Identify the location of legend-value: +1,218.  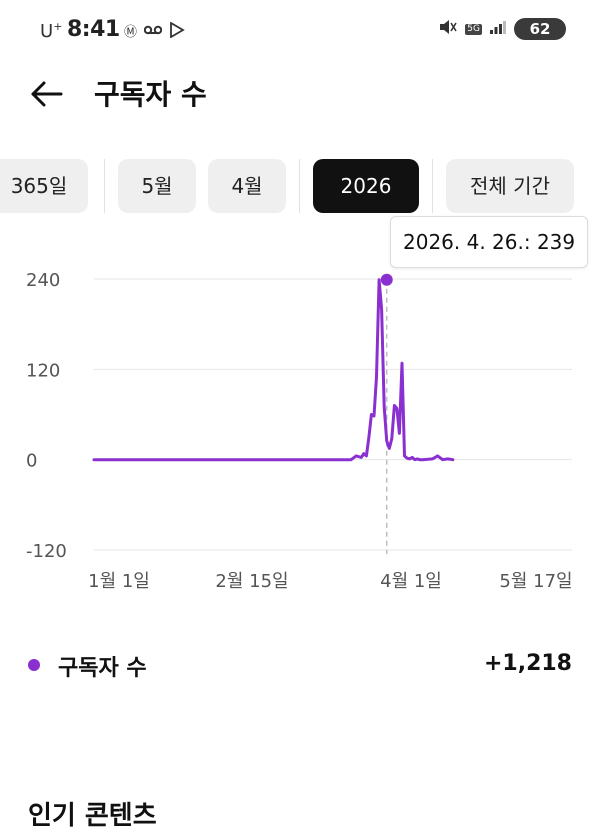
(527, 663).